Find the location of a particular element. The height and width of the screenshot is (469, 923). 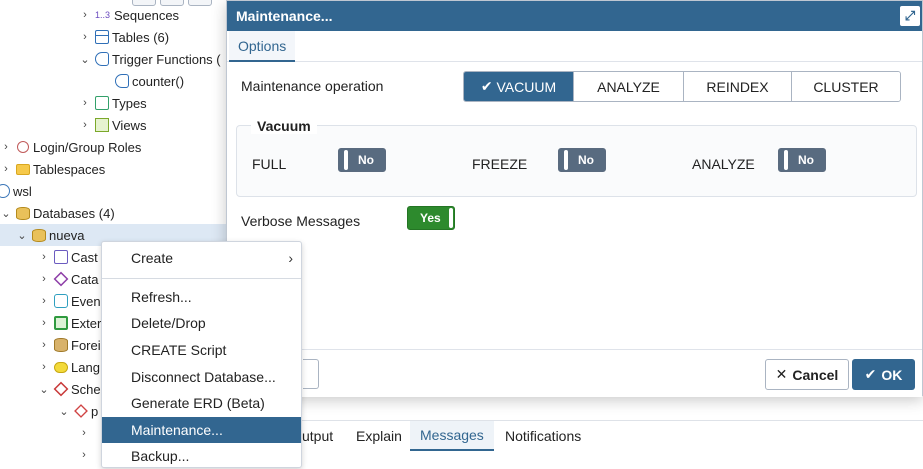

vacuum-legend: Vacuum is located at coordinates (284, 126).